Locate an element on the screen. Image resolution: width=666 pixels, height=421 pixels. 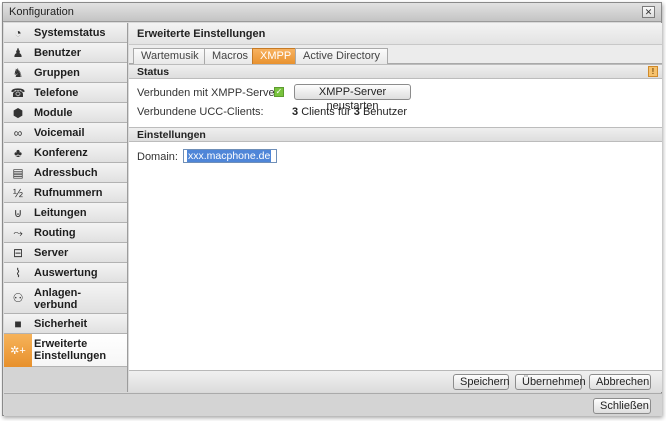
sidebar-item-label: Routing is located at coordinates (55, 233).